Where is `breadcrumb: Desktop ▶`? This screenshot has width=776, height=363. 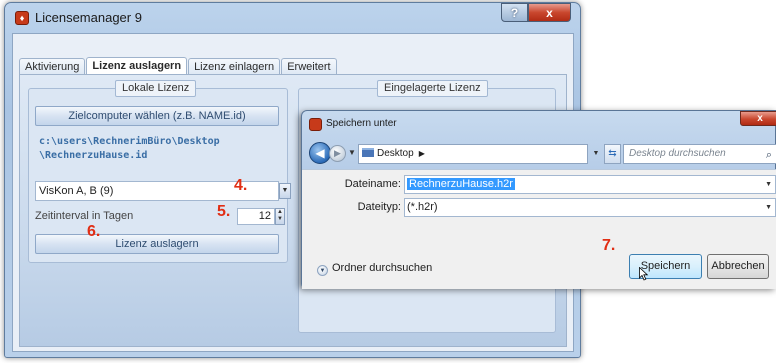
breadcrumb: Desktop ▶ is located at coordinates (473, 154).